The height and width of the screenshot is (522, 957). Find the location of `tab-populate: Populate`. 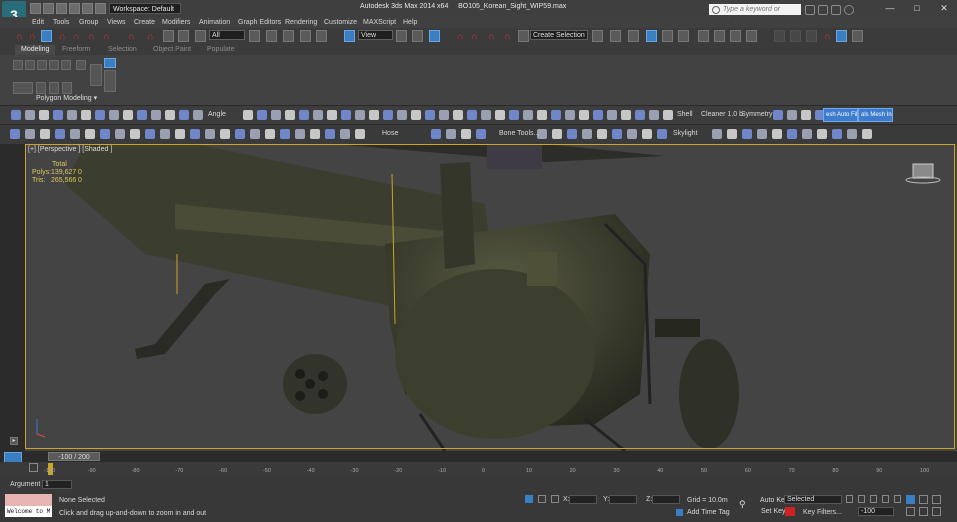

tab-populate: Populate is located at coordinates (221, 50).